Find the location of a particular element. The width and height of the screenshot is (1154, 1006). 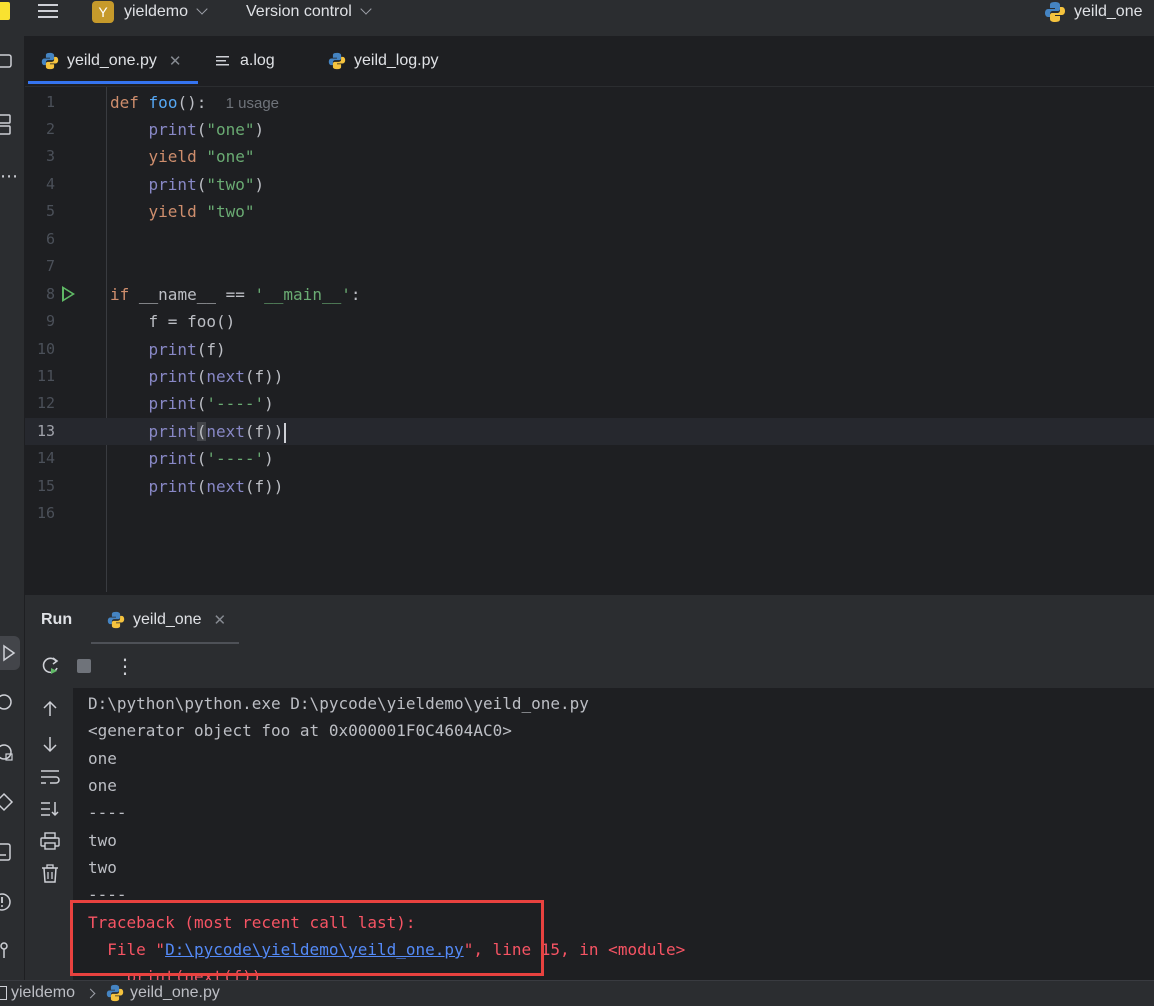

run-config-selector: yeild_one is located at coordinates (1093, 12).